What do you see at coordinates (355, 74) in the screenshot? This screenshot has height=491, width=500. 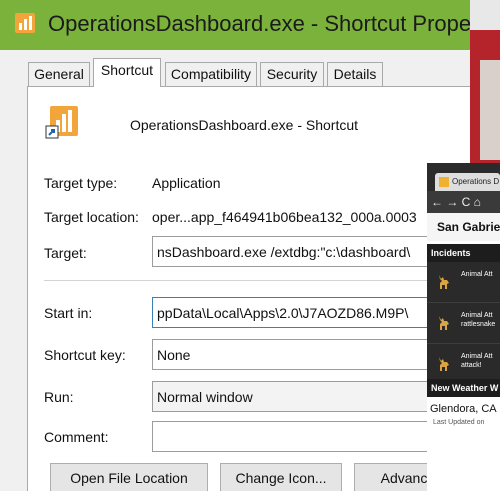 I see `tab-details: Details` at bounding box center [355, 74].